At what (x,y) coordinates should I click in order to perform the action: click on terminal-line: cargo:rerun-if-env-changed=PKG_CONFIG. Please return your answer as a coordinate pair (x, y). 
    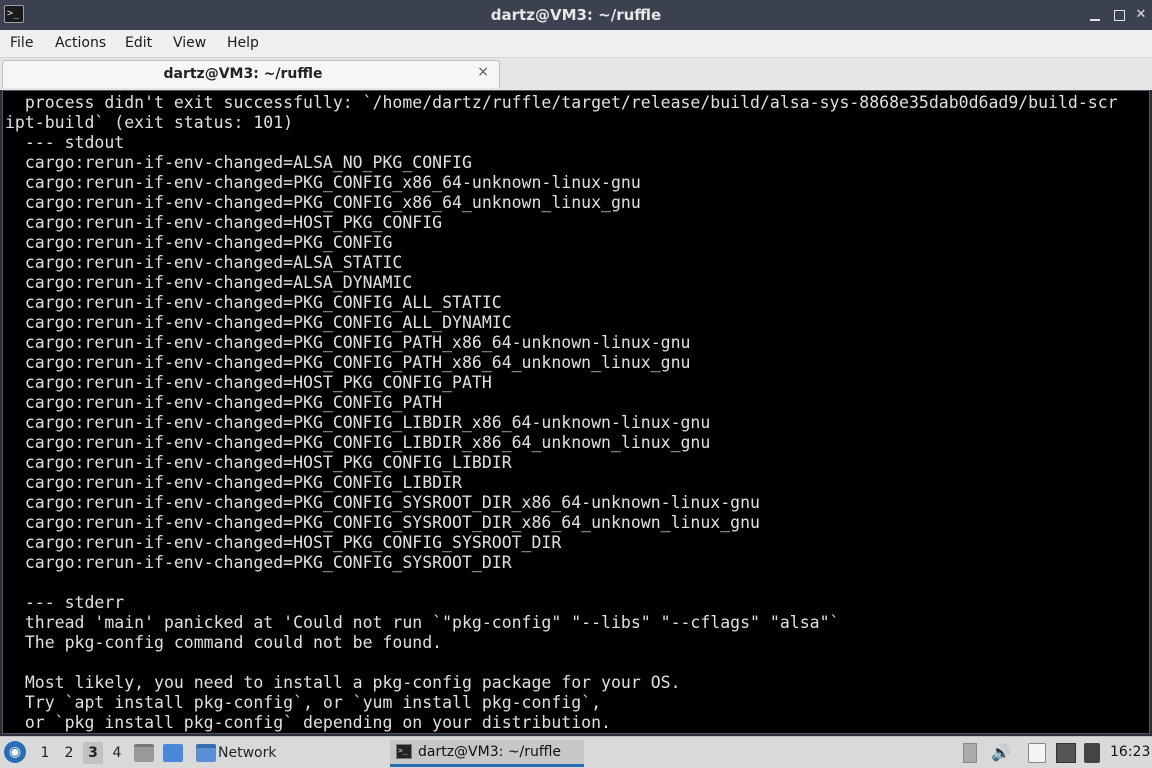
    Looking at the image, I should click on (199, 242).